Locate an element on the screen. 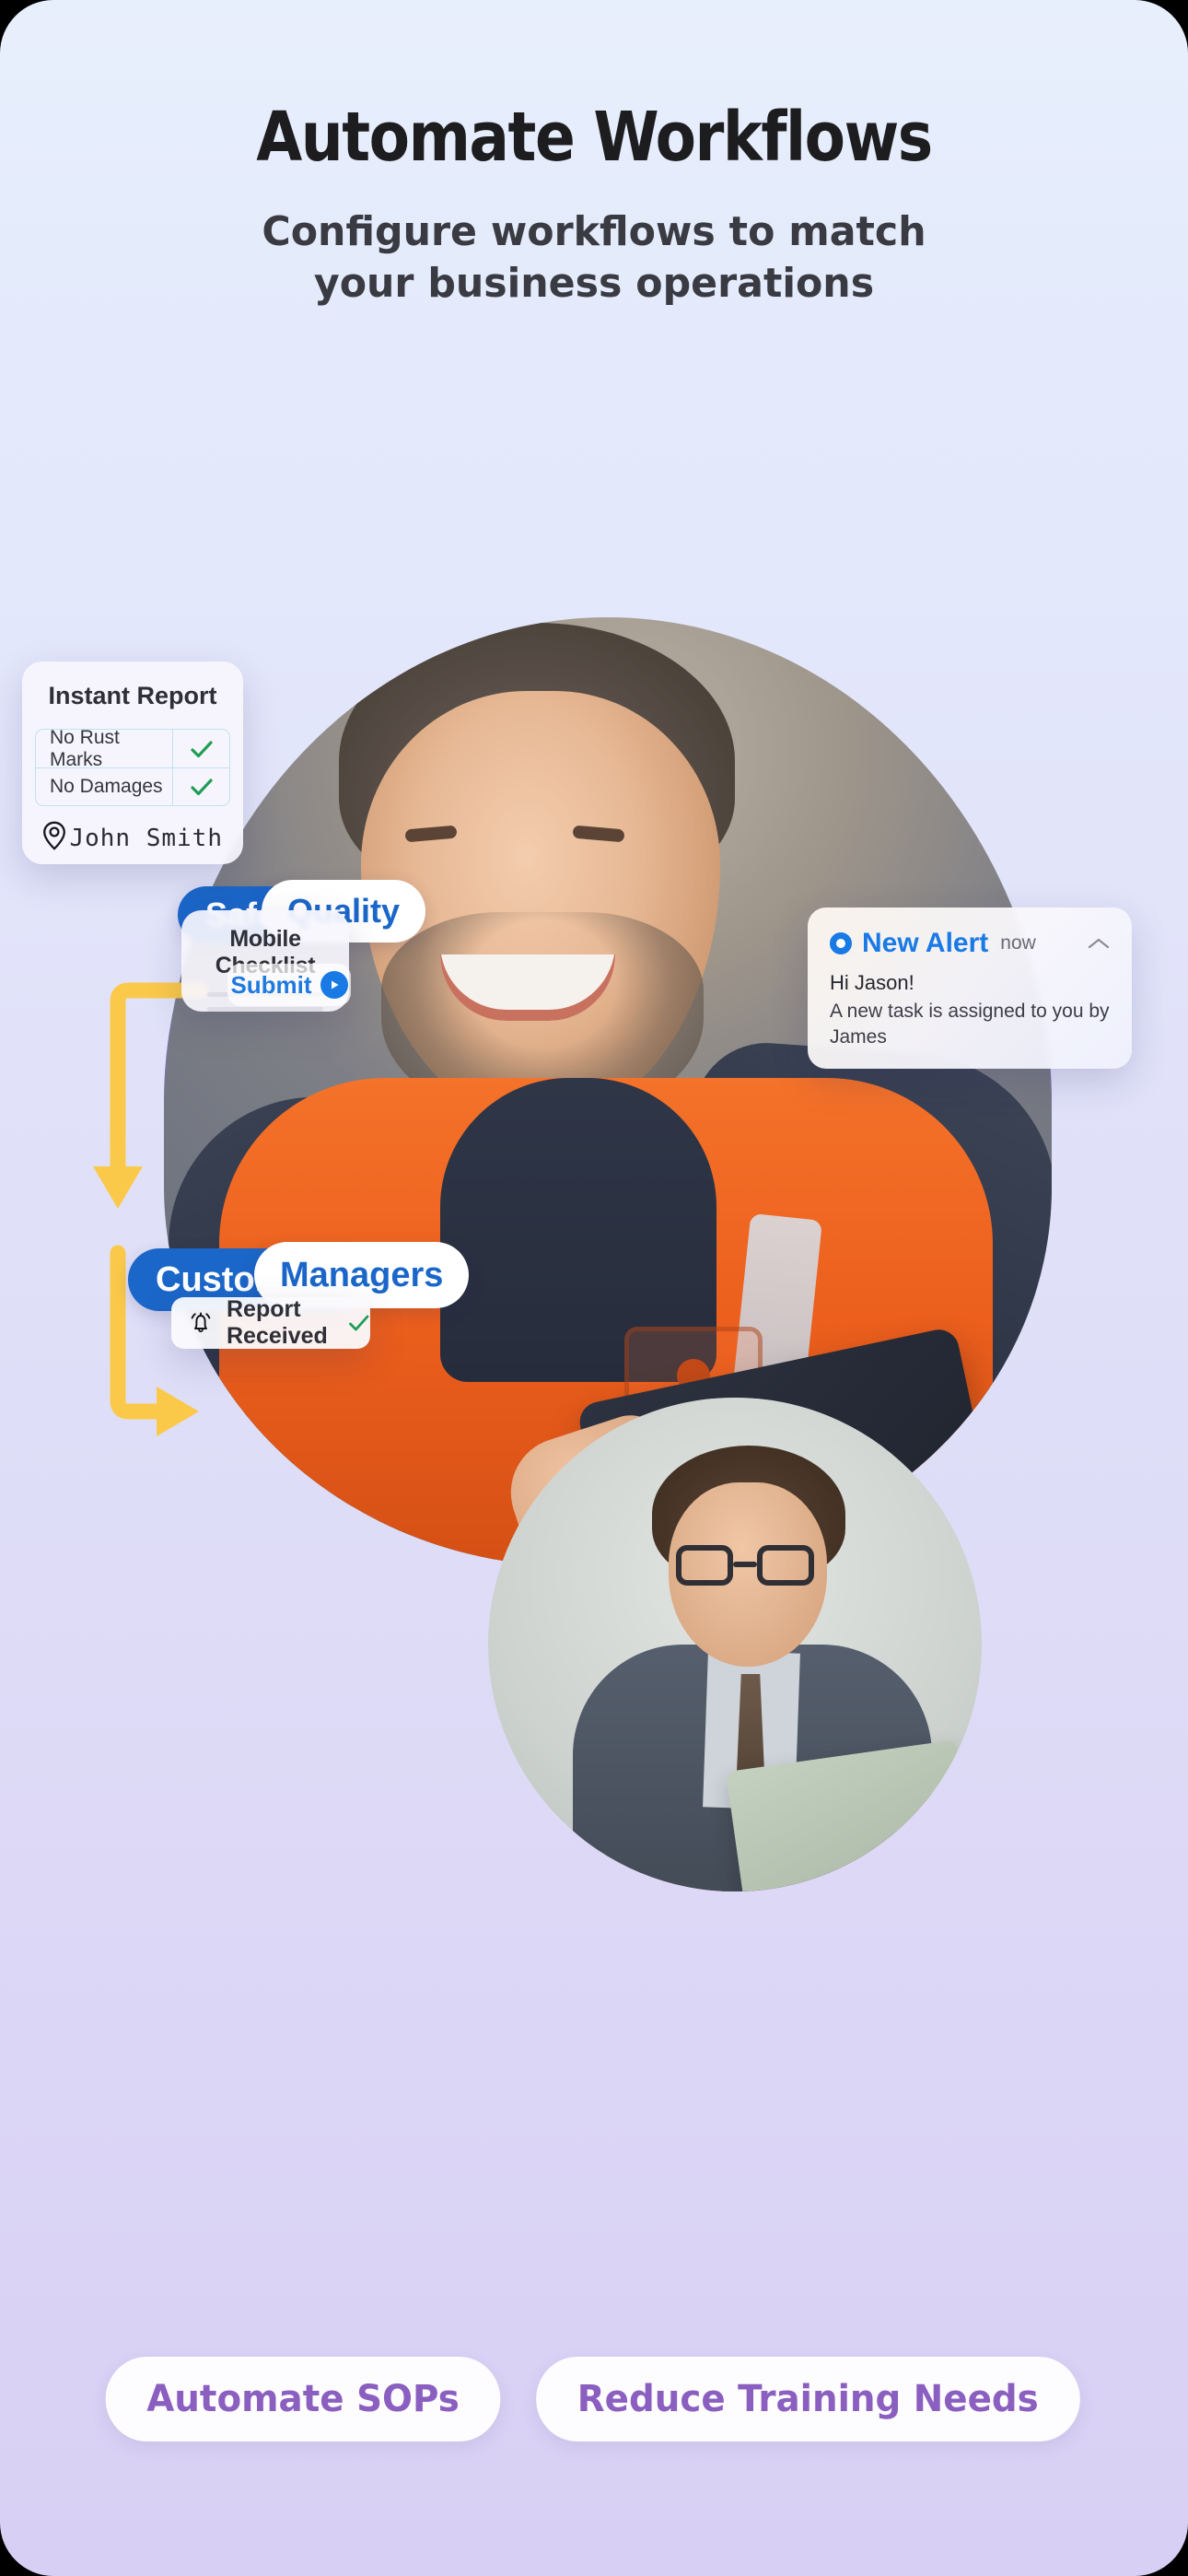  cta-reduce-training-needs: Reduce Training Needs is located at coordinates (808, 2399).